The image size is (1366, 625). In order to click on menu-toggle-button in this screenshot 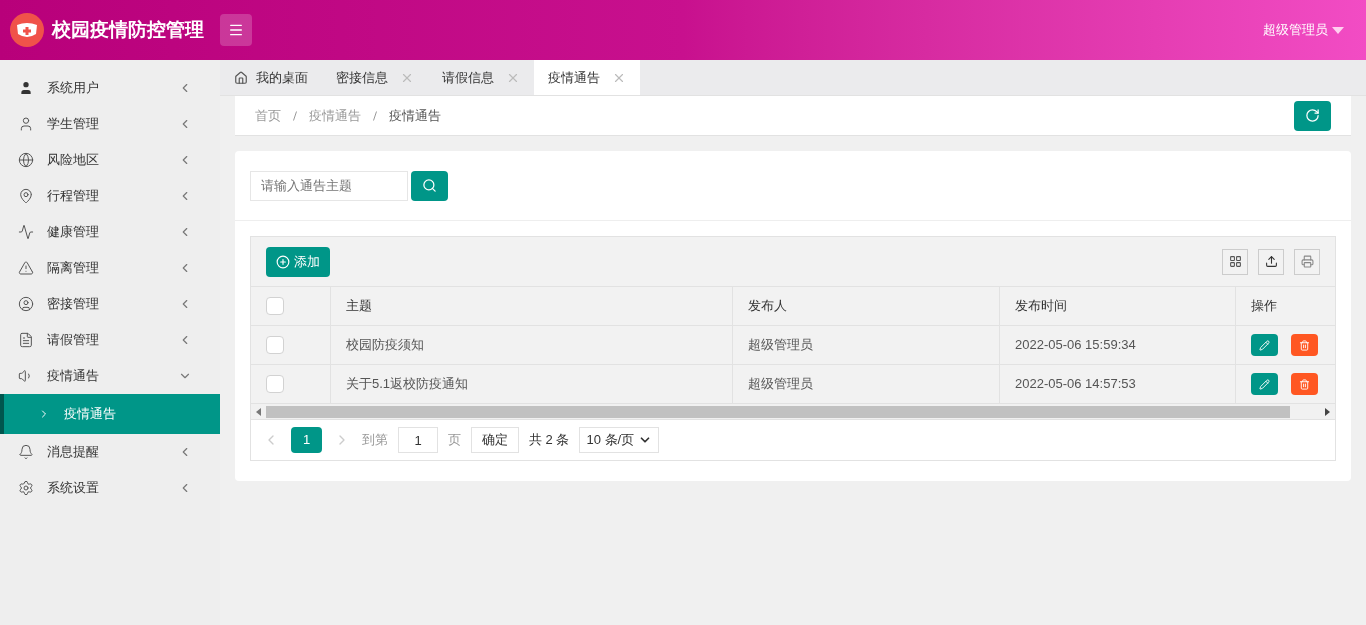, I will do `click(236, 30)`.